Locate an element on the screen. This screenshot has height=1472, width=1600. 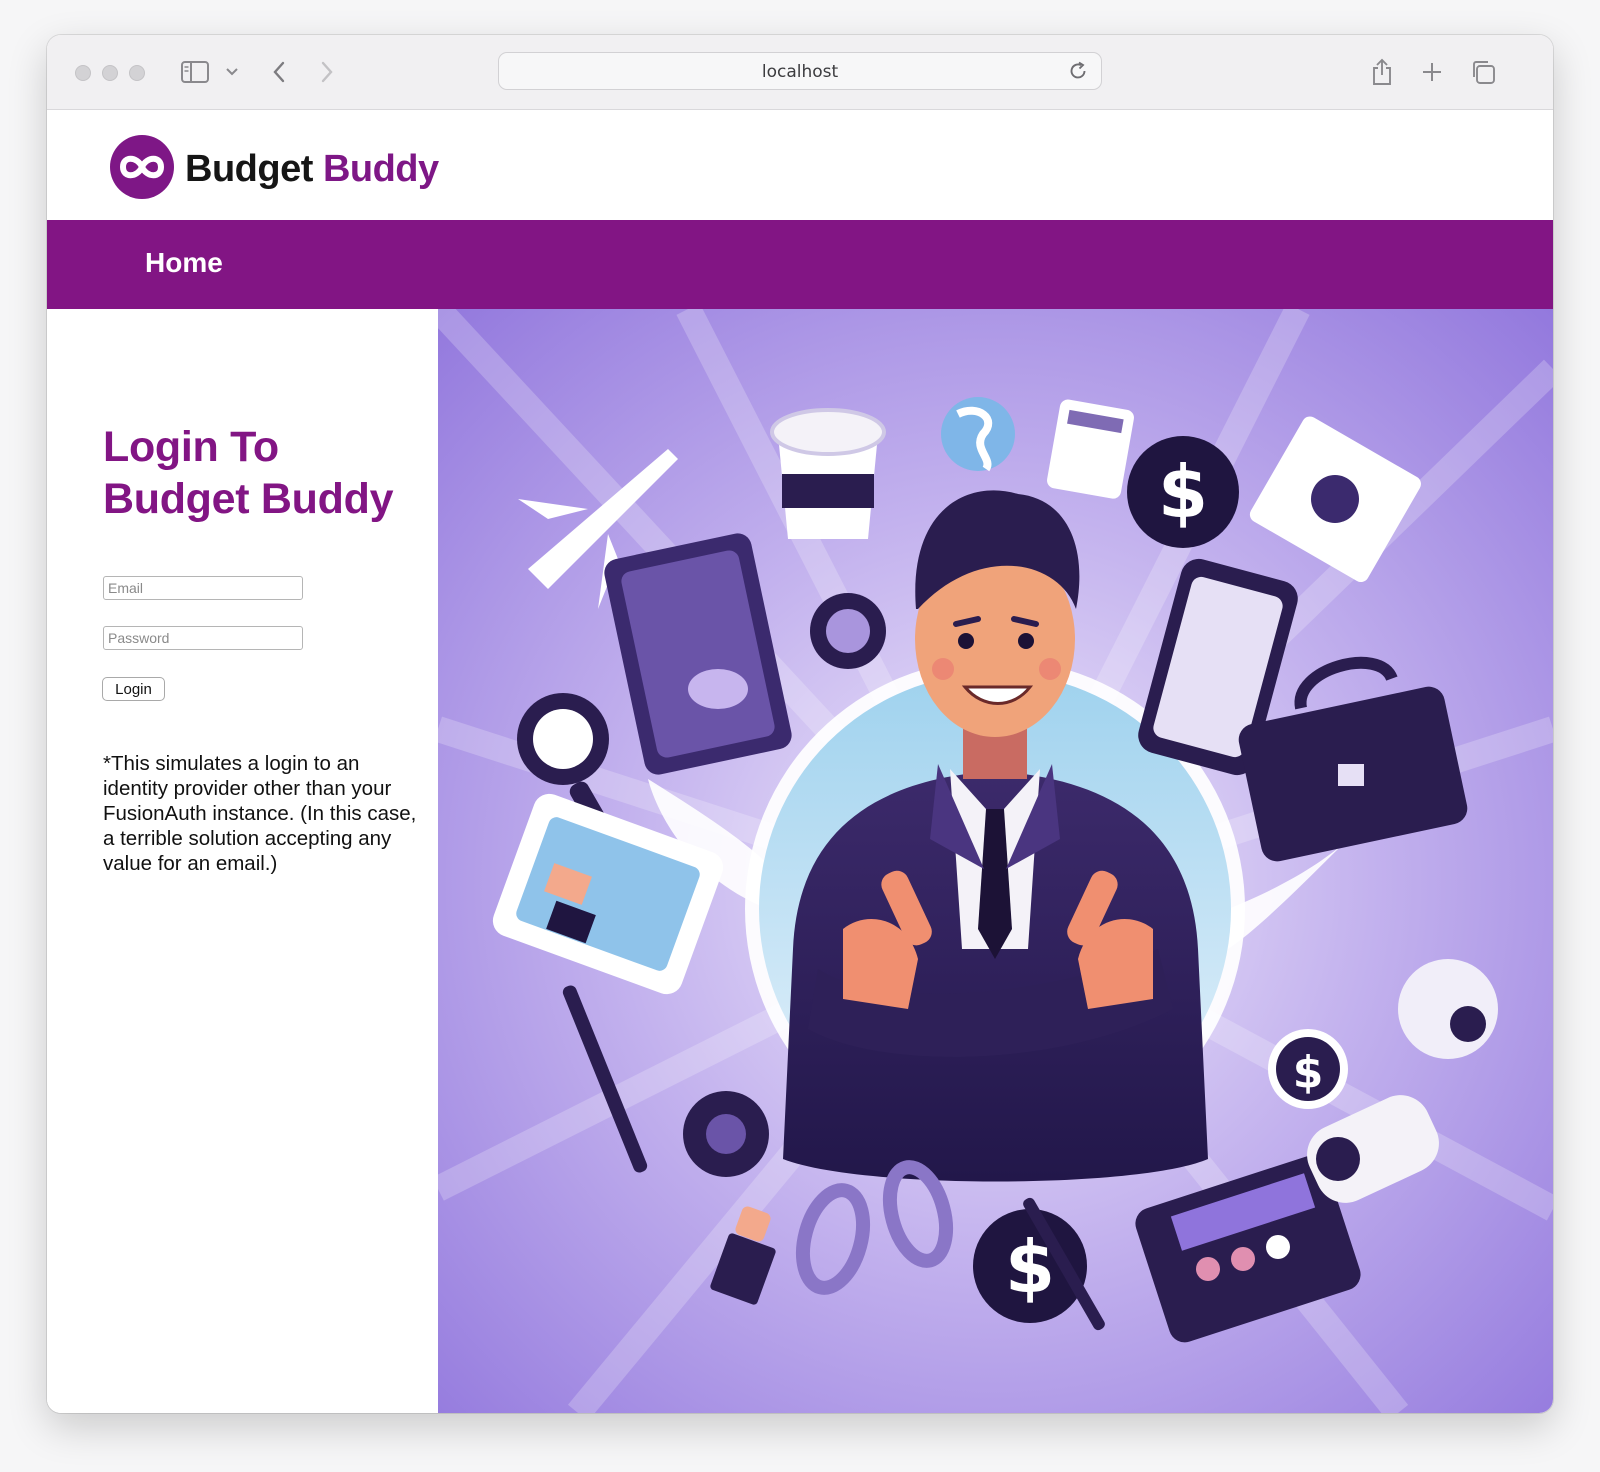
password-input is located at coordinates (203, 638).